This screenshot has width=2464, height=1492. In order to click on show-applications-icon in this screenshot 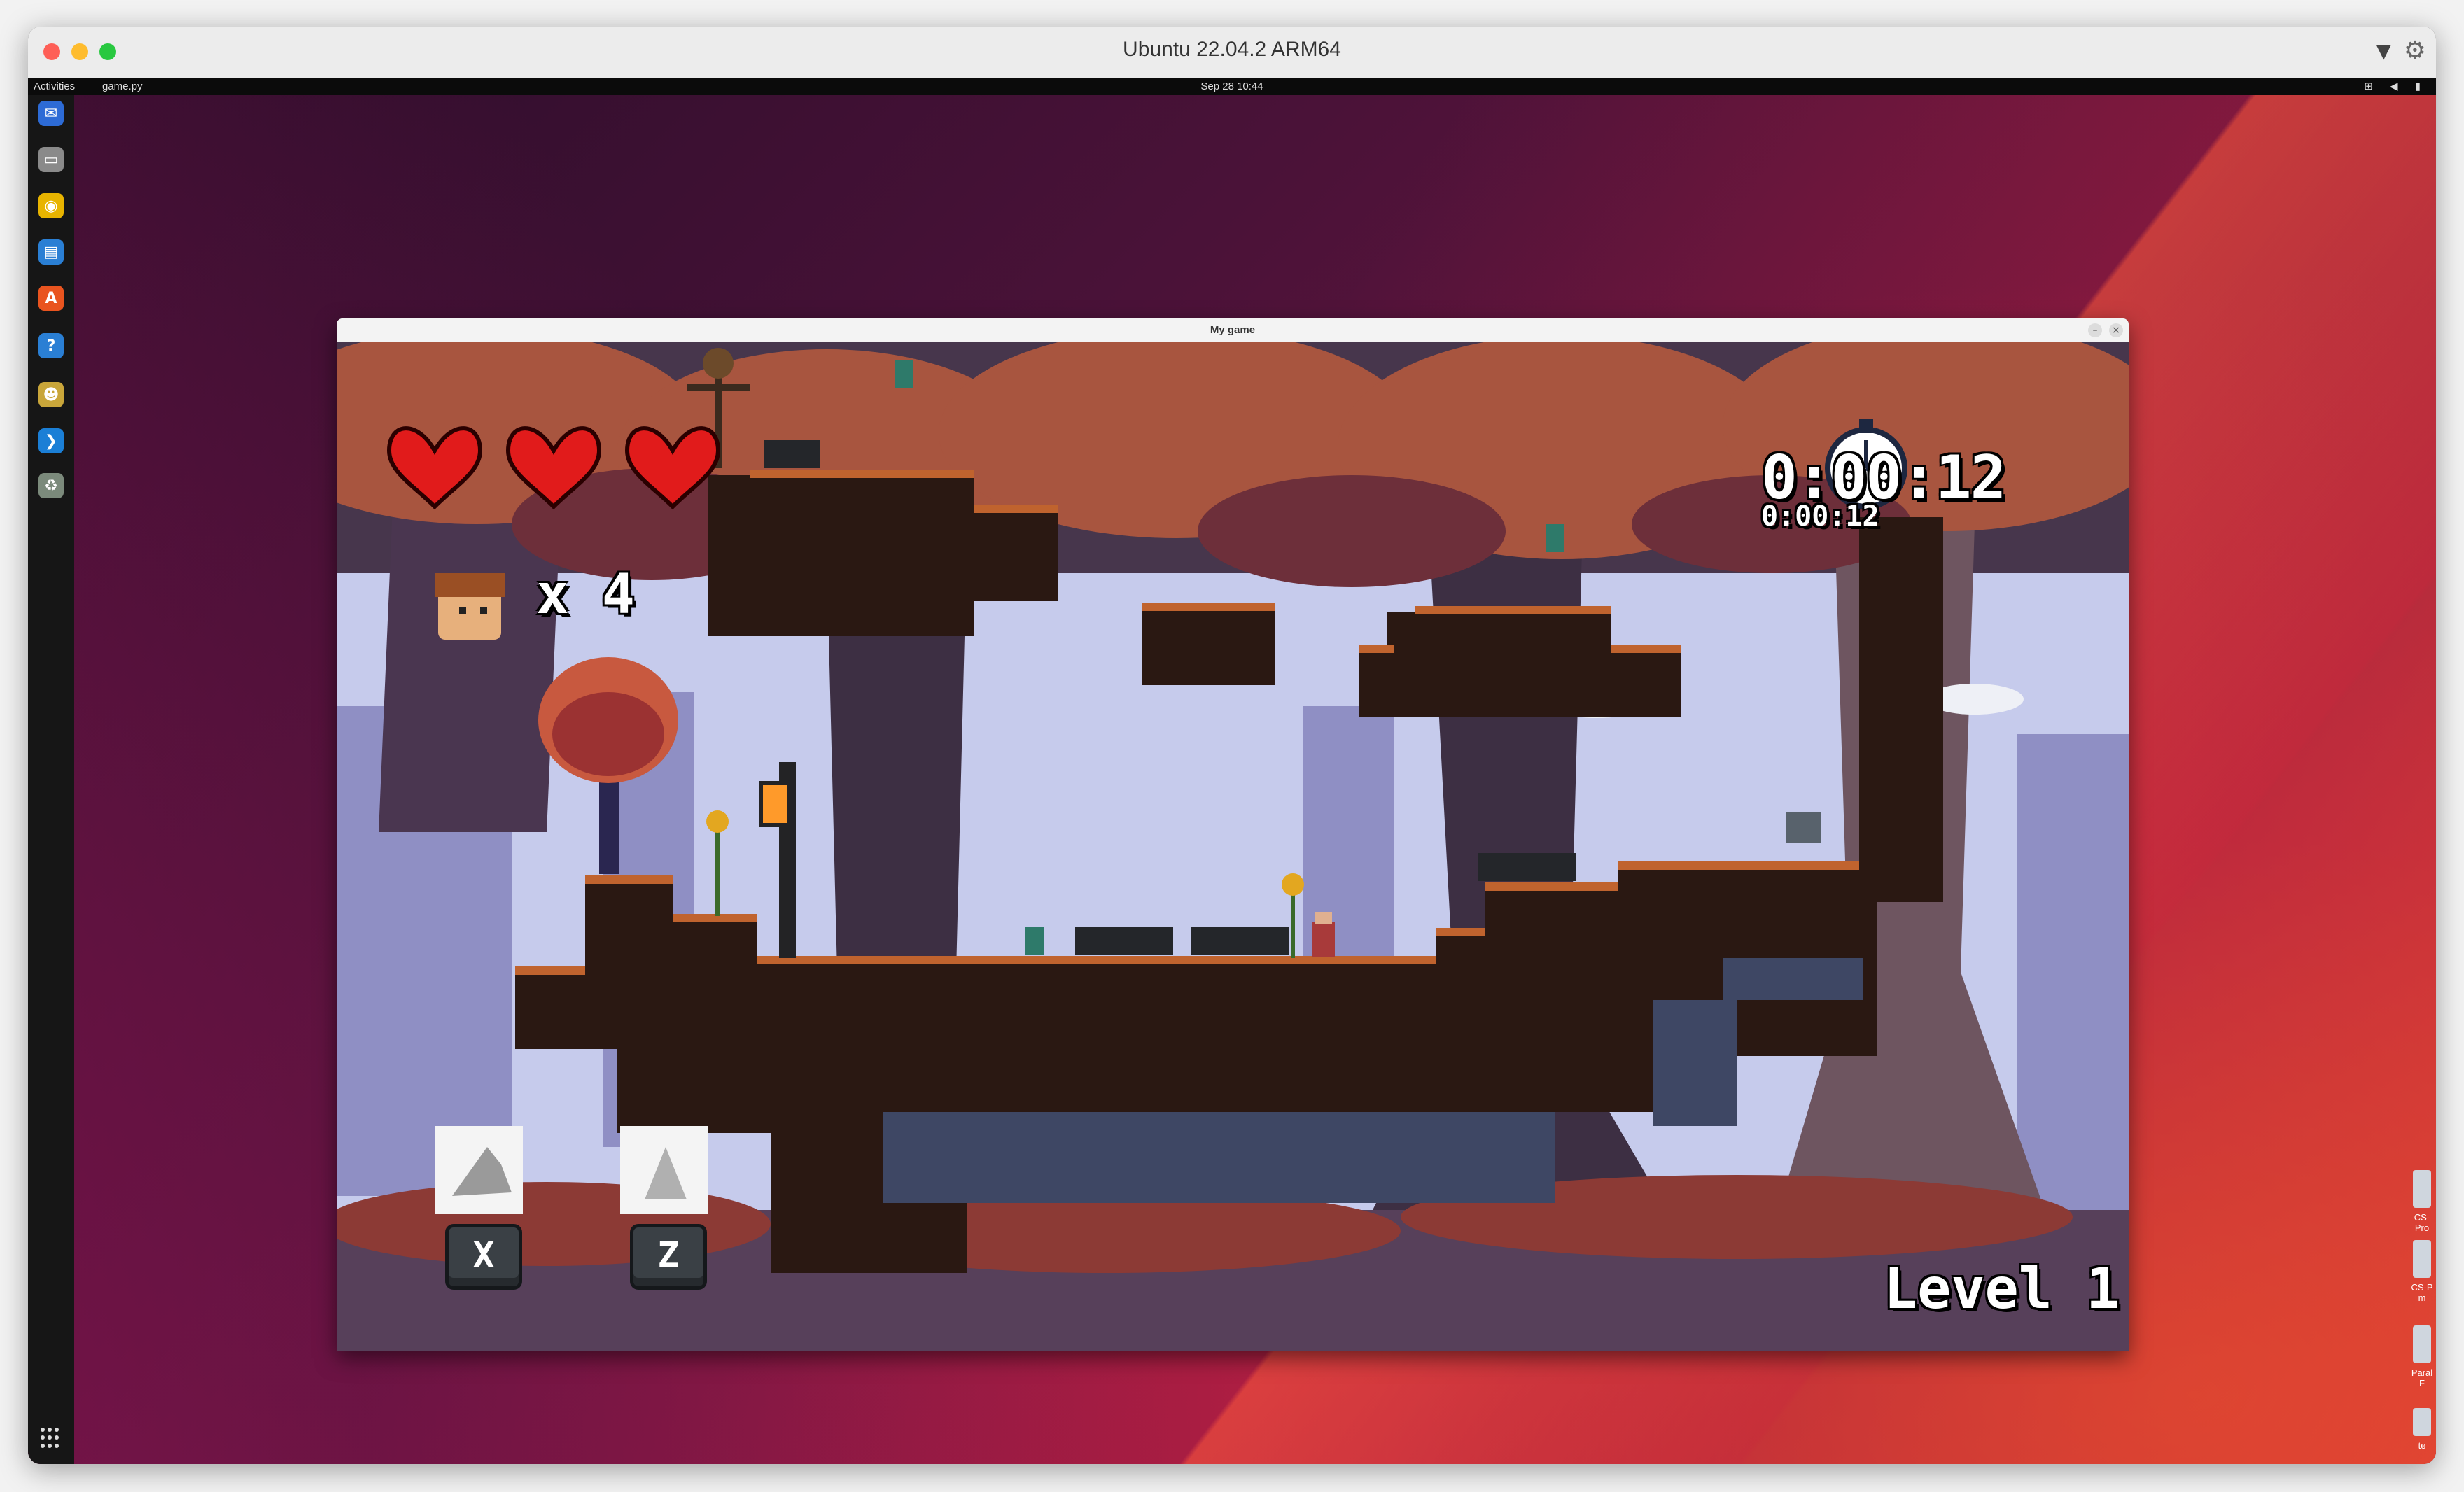, I will do `click(51, 1438)`.